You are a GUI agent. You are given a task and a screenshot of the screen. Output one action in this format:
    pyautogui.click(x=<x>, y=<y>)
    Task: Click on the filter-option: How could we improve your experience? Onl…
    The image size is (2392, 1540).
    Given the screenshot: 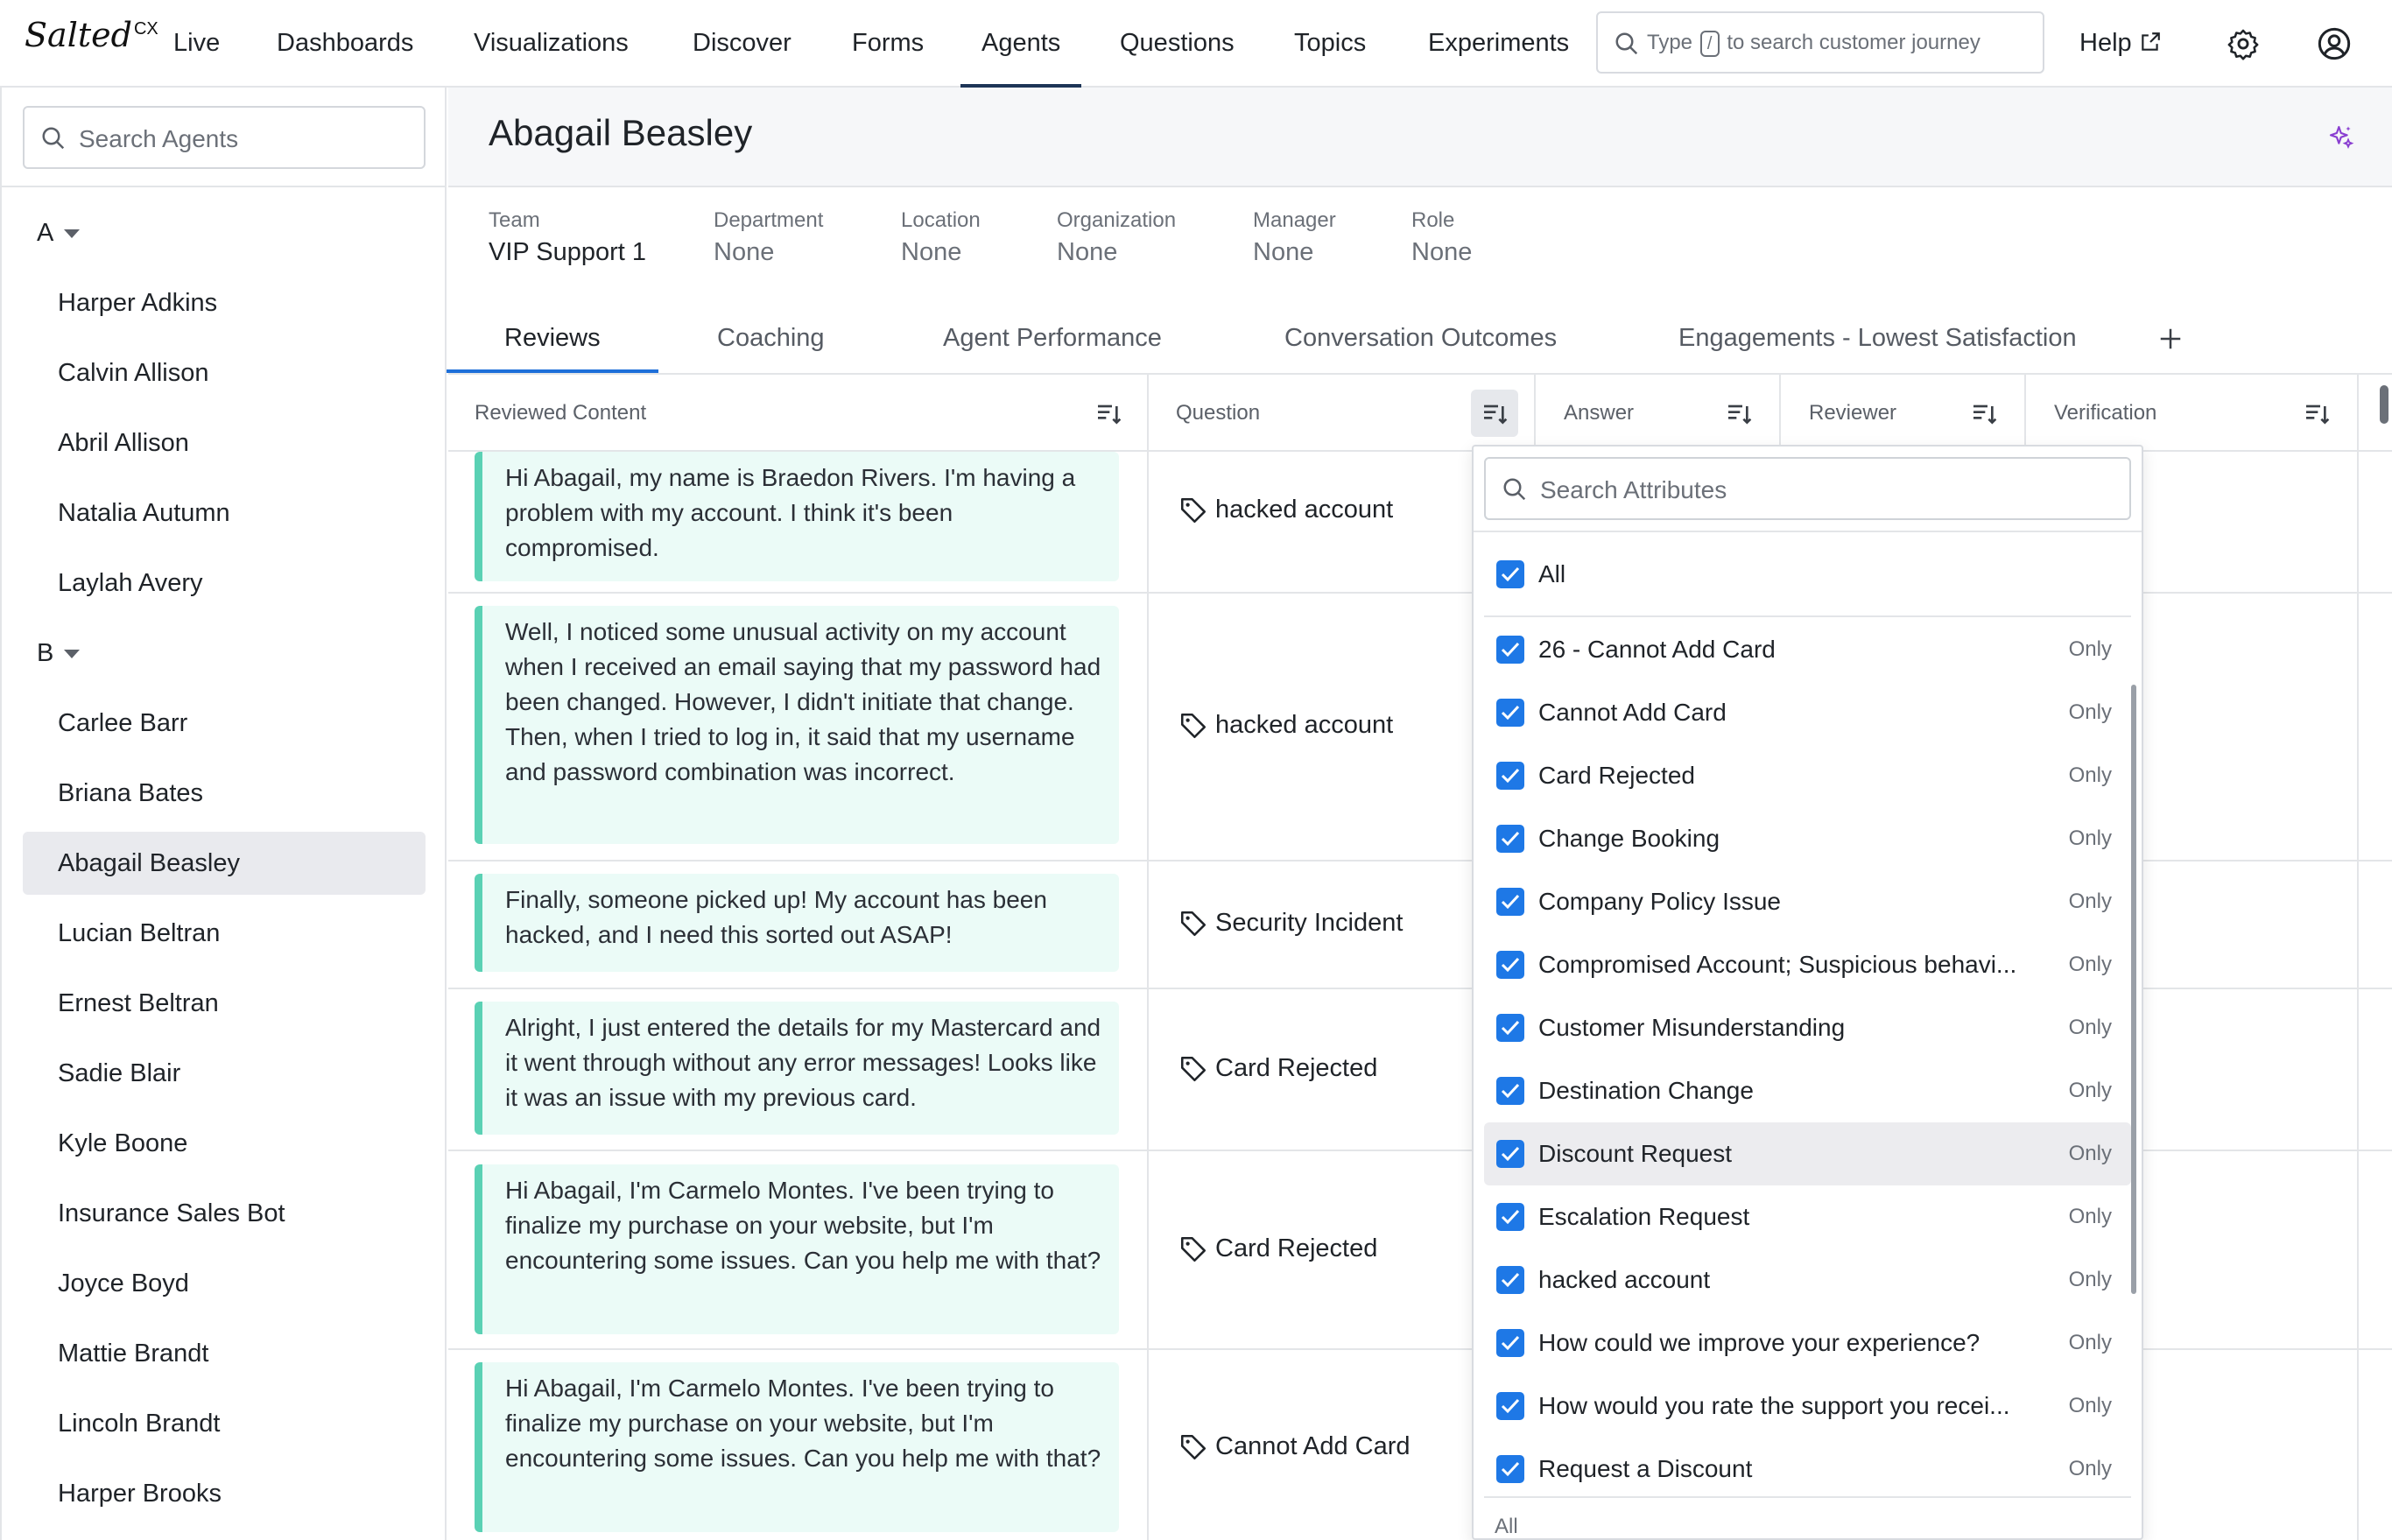 What is the action you would take?
    pyautogui.click(x=1807, y=1343)
    